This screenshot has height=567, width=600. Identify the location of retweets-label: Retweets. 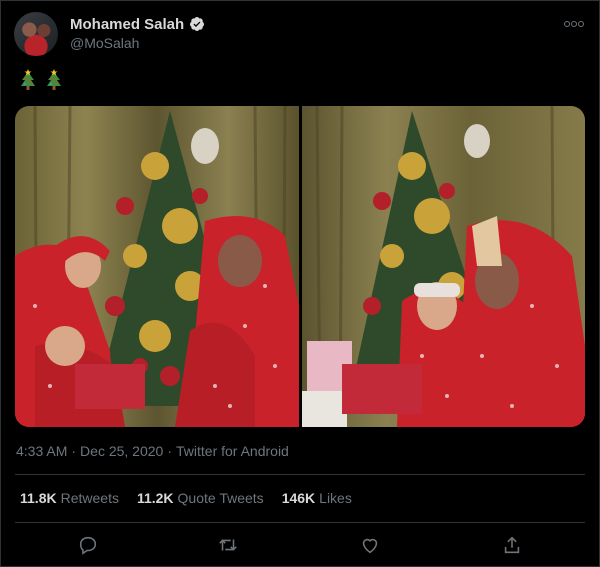
(89, 498).